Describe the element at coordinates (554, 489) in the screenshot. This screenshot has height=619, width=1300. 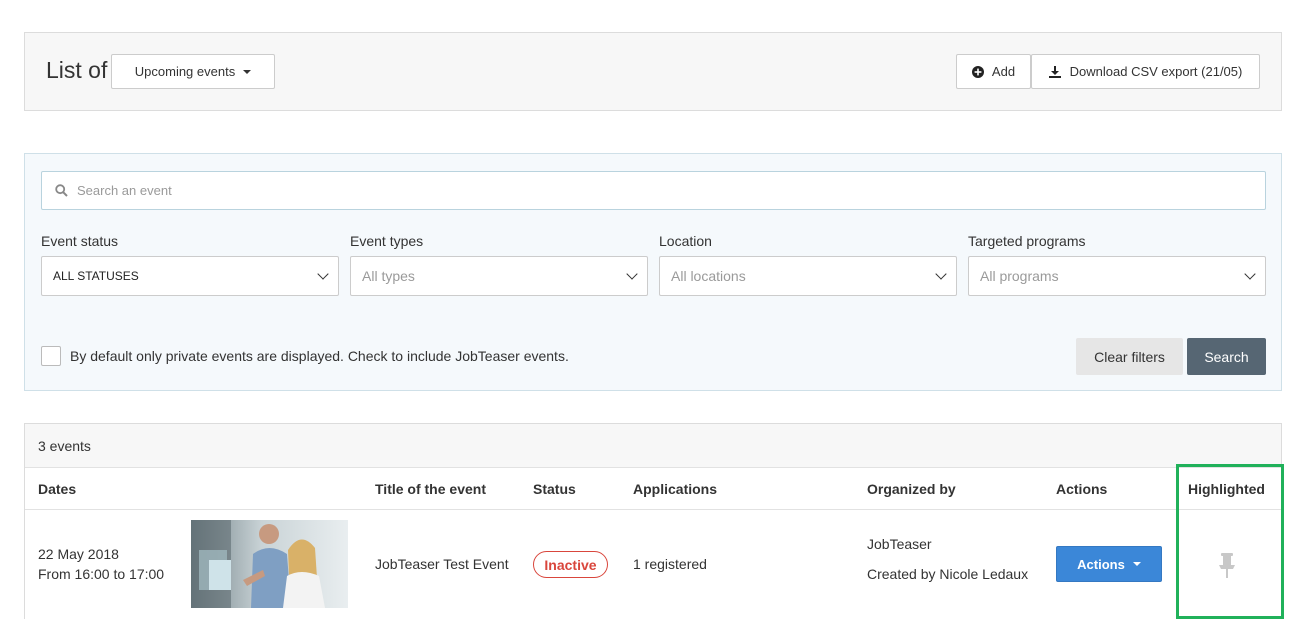
I see `column-header-status: Status` at that location.